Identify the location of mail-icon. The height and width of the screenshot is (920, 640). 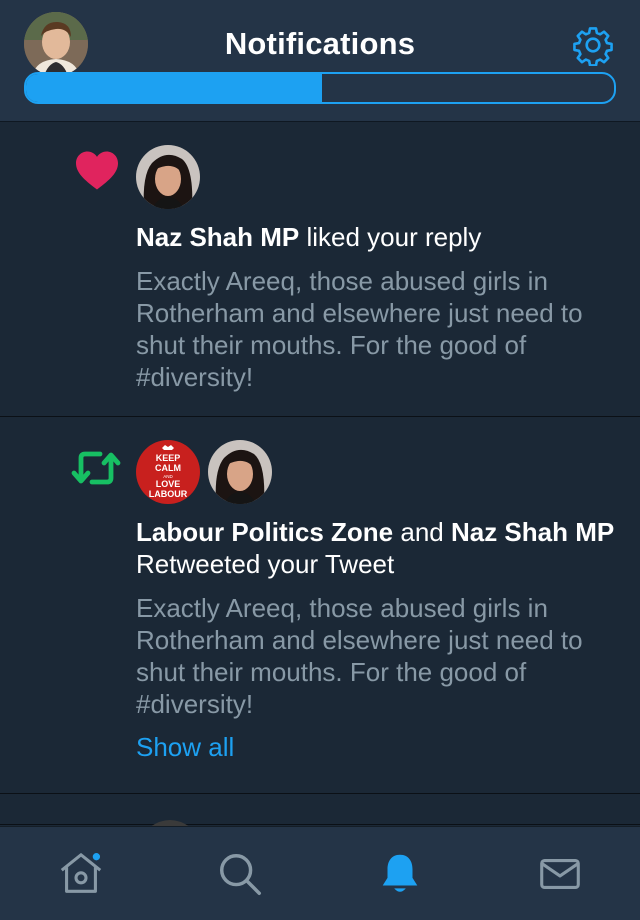
(560, 874).